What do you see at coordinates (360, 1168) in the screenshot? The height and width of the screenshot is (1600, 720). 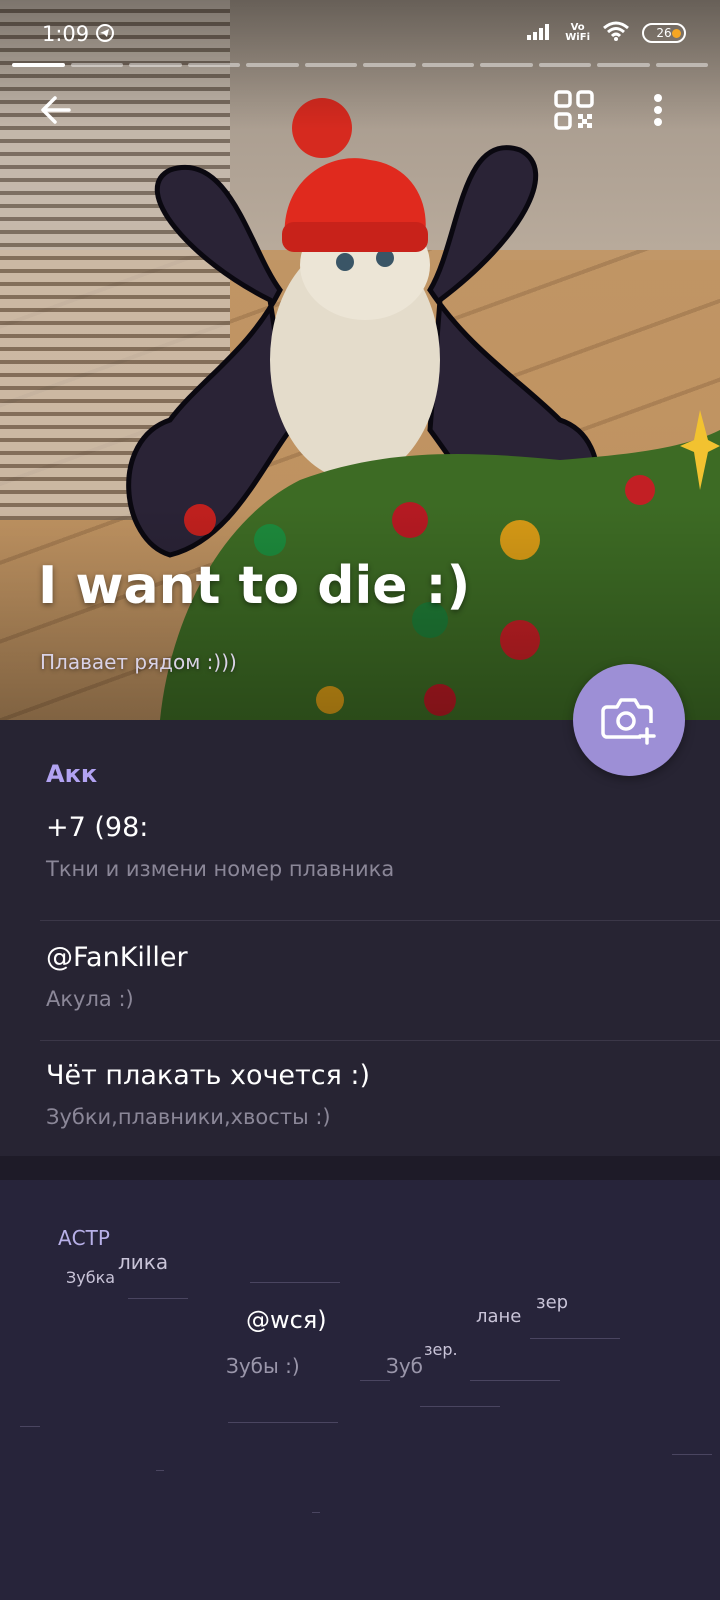 I see `section-gap` at bounding box center [360, 1168].